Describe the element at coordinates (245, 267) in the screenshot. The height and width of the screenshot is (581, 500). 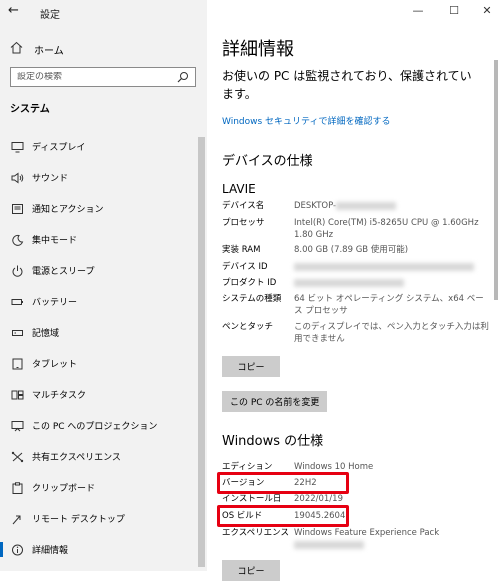
I see `spec-key: デバイス ID` at that location.